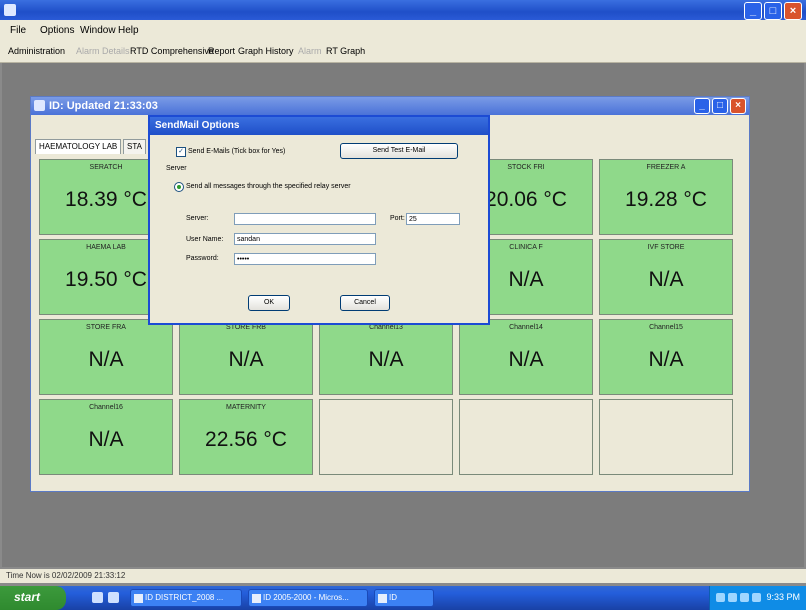 Image resolution: width=806 pixels, height=610 pixels. Describe the element at coordinates (246, 439) in the screenshot. I see `sensor-value: 22.56 °C` at that location.